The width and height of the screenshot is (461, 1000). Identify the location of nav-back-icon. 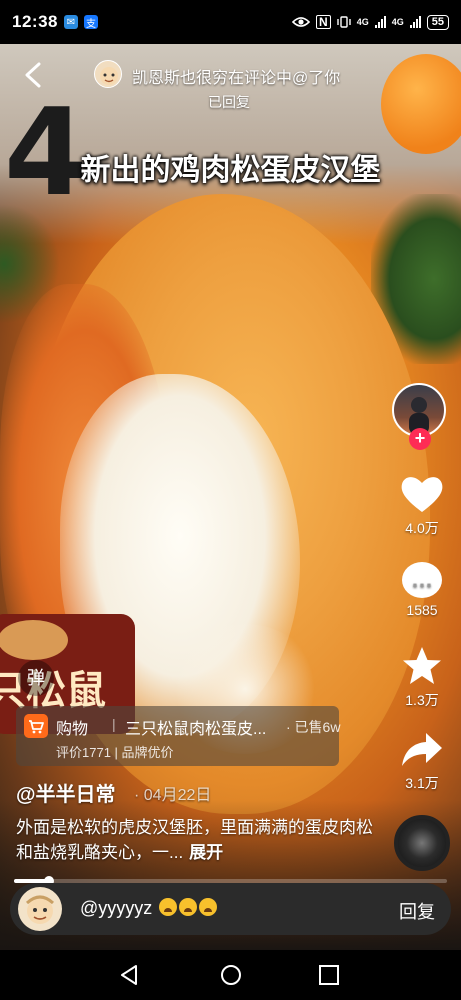
(130, 975).